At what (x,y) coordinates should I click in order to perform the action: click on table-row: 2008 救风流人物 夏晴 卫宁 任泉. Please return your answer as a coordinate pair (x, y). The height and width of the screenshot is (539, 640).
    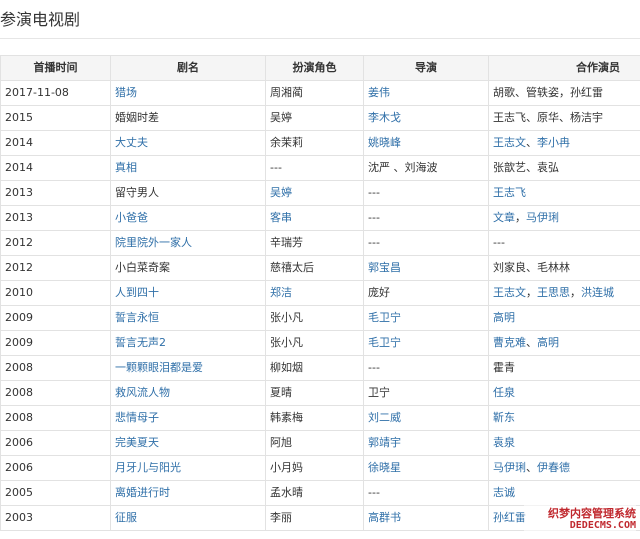
    Looking at the image, I should click on (320, 393).